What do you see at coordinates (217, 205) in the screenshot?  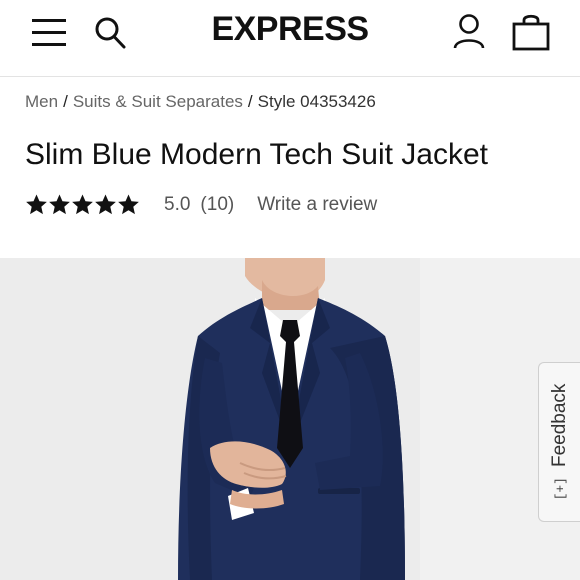 I see `review-count: (10)` at bounding box center [217, 205].